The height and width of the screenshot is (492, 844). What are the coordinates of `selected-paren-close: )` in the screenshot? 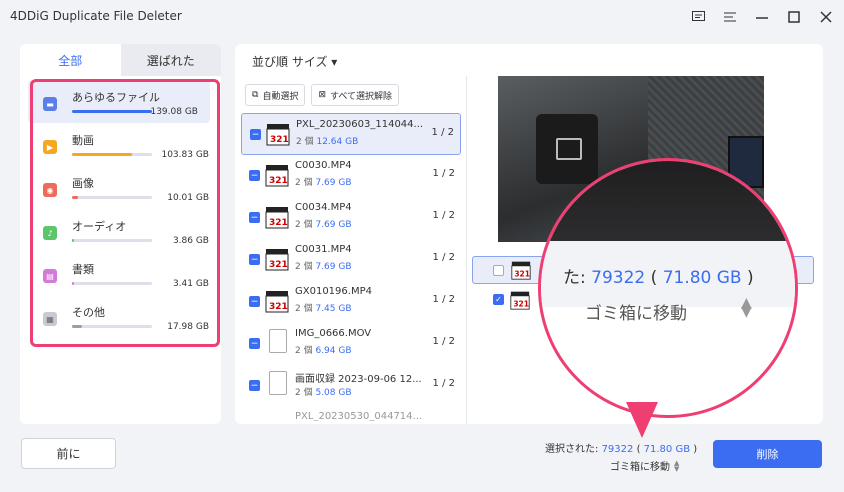 It's located at (695, 449).